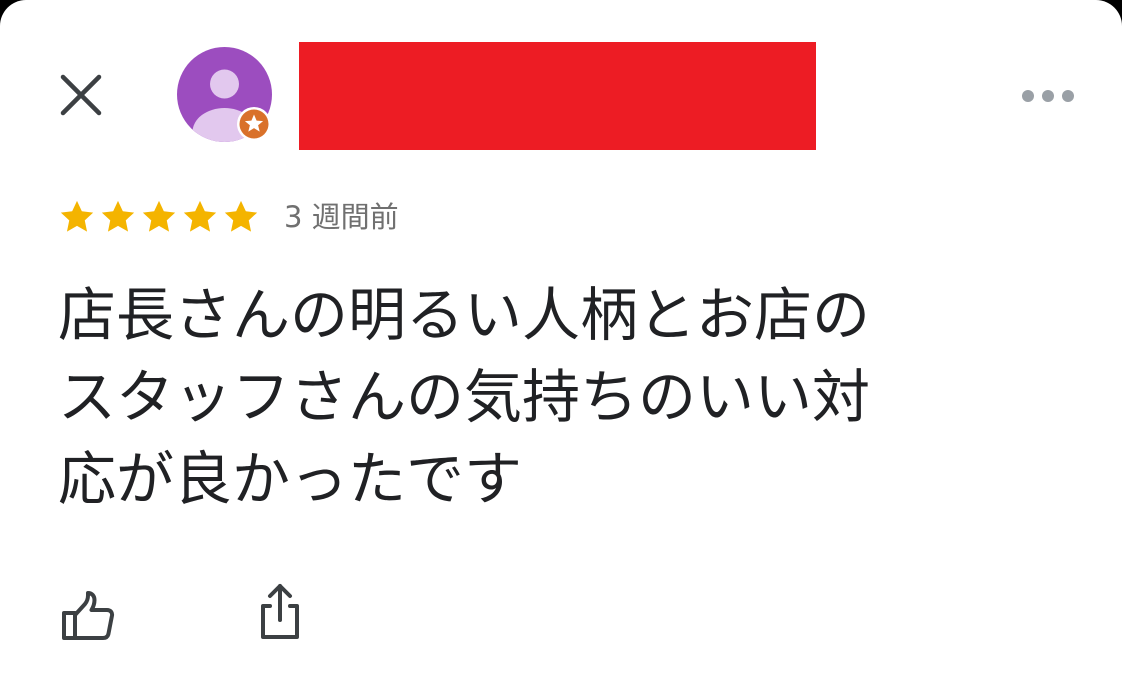 The image size is (1122, 695). I want to click on star-rating, so click(159, 217).